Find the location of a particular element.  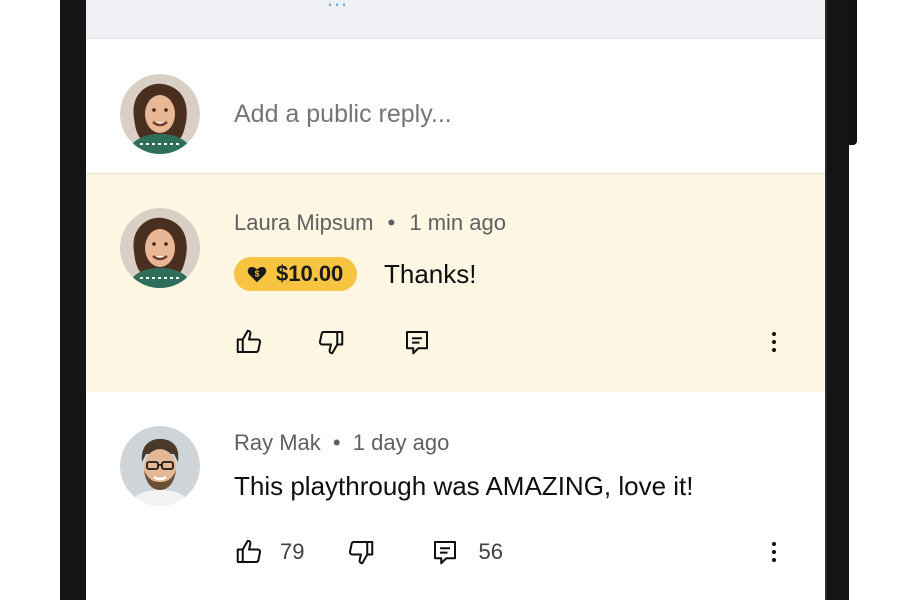

super-chat-badge: $ $10.00 is located at coordinates (296, 274).